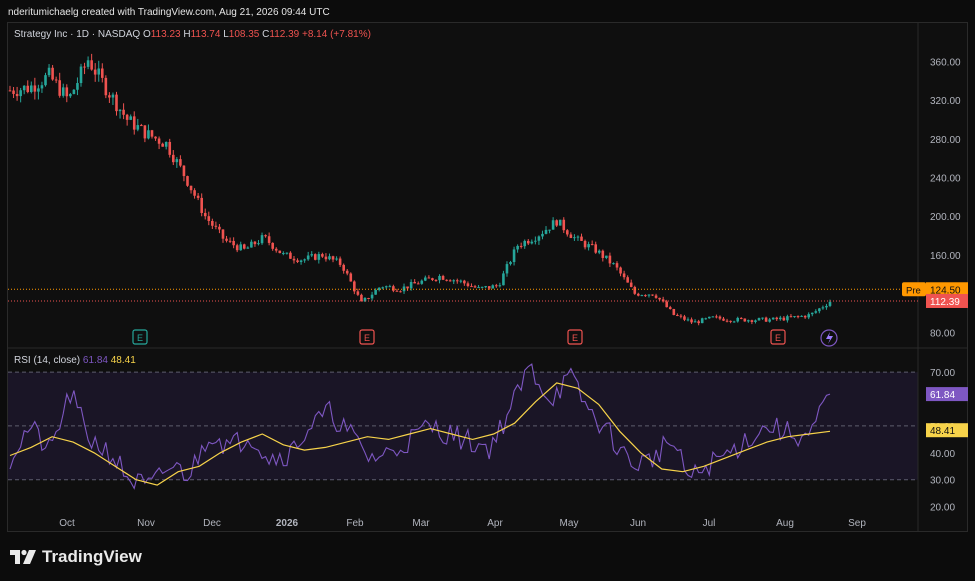 The width and height of the screenshot is (975, 581). I want to click on x-tick-label: Sep, so click(857, 523).